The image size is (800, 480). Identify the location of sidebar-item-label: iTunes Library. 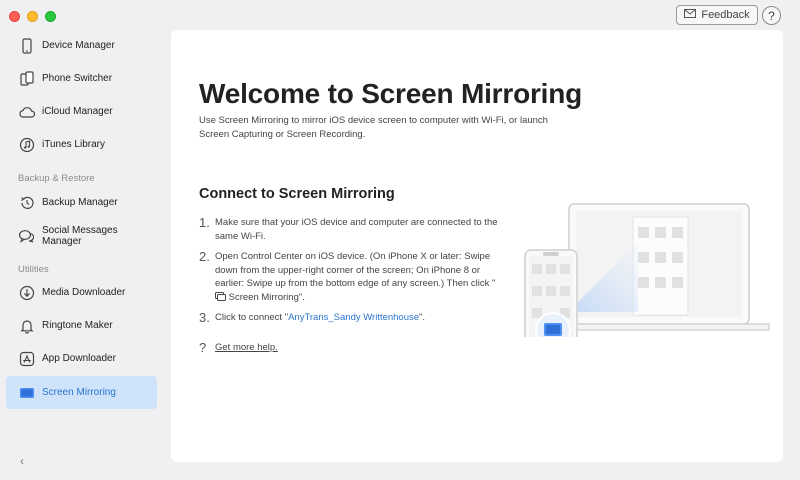
(73, 144).